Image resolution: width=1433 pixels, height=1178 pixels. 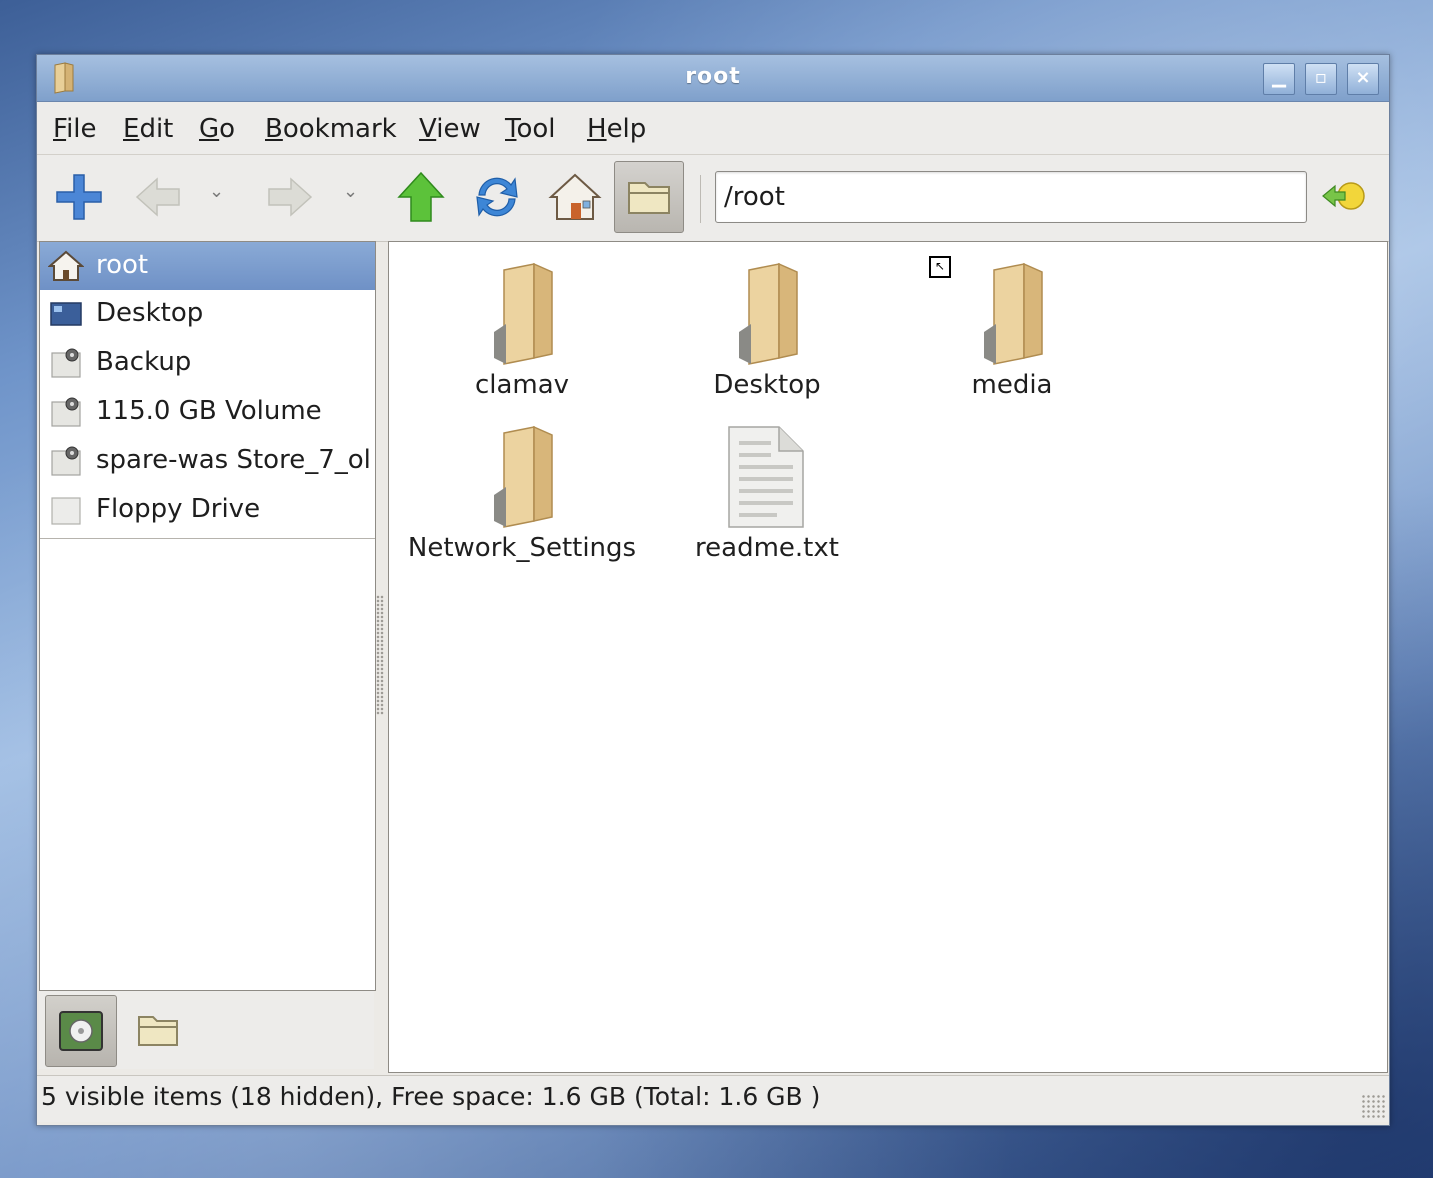 I want to click on file-item-network-settings: Network_Settings, so click(x=522, y=495).